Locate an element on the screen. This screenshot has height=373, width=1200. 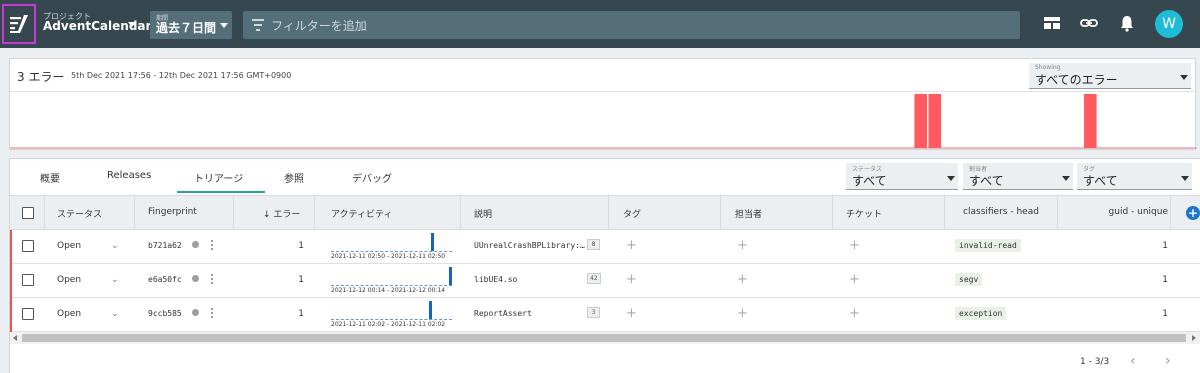
header-description: 説明 is located at coordinates (483, 213).